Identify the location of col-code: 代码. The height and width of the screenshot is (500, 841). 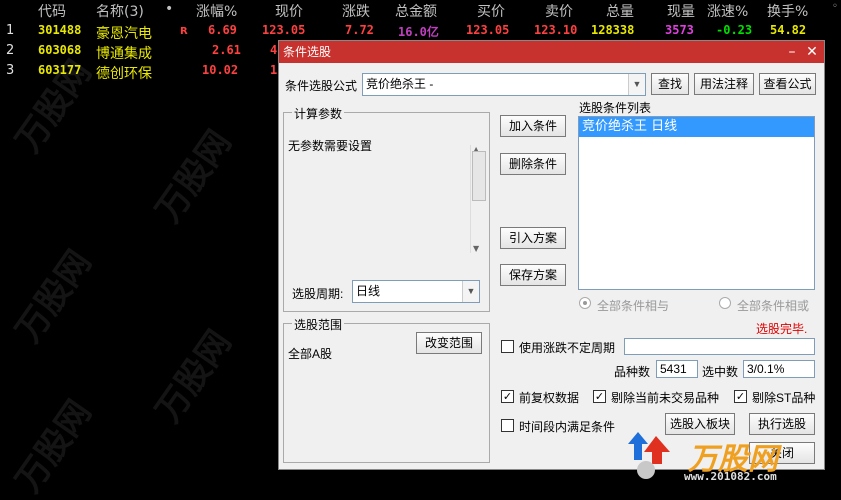
(52, 11).